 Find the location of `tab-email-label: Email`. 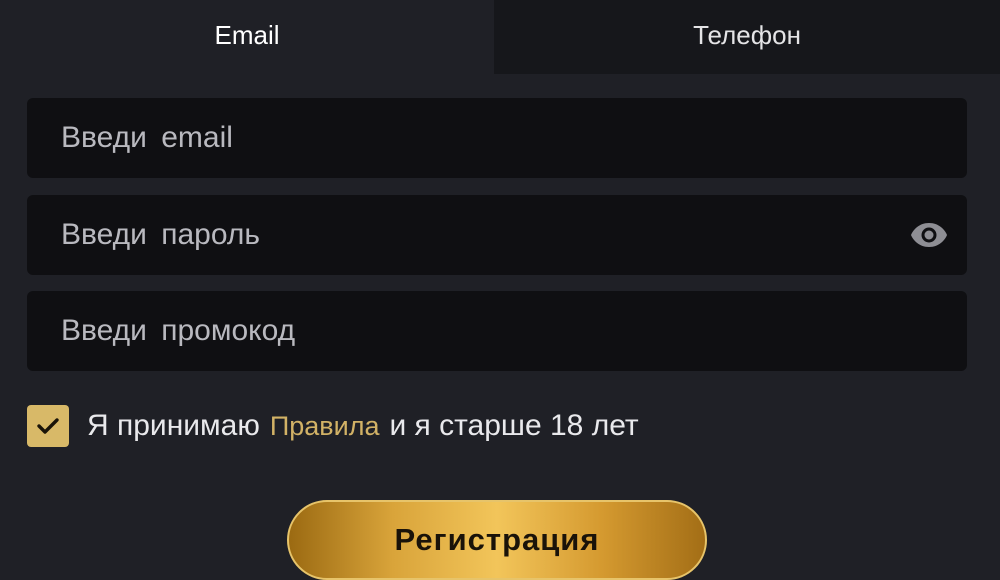

tab-email-label: Email is located at coordinates (247, 34).